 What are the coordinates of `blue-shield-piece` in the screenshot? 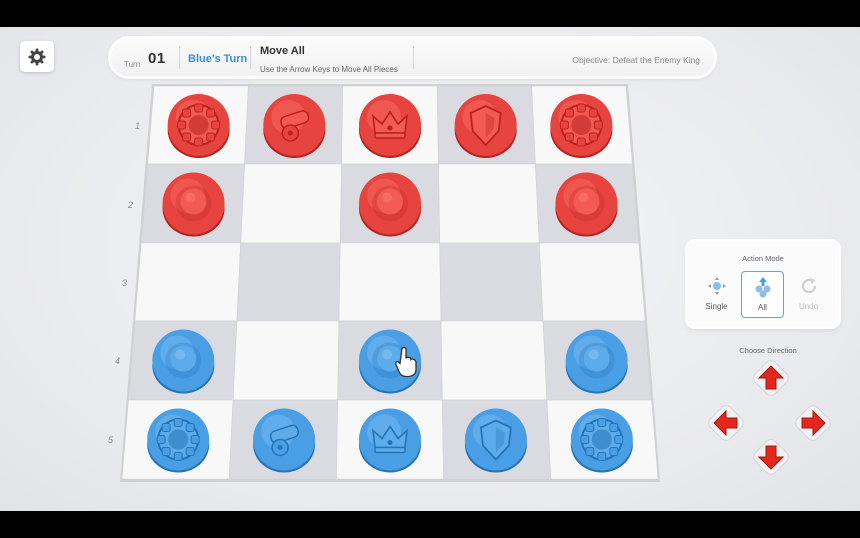 It's located at (495, 440).